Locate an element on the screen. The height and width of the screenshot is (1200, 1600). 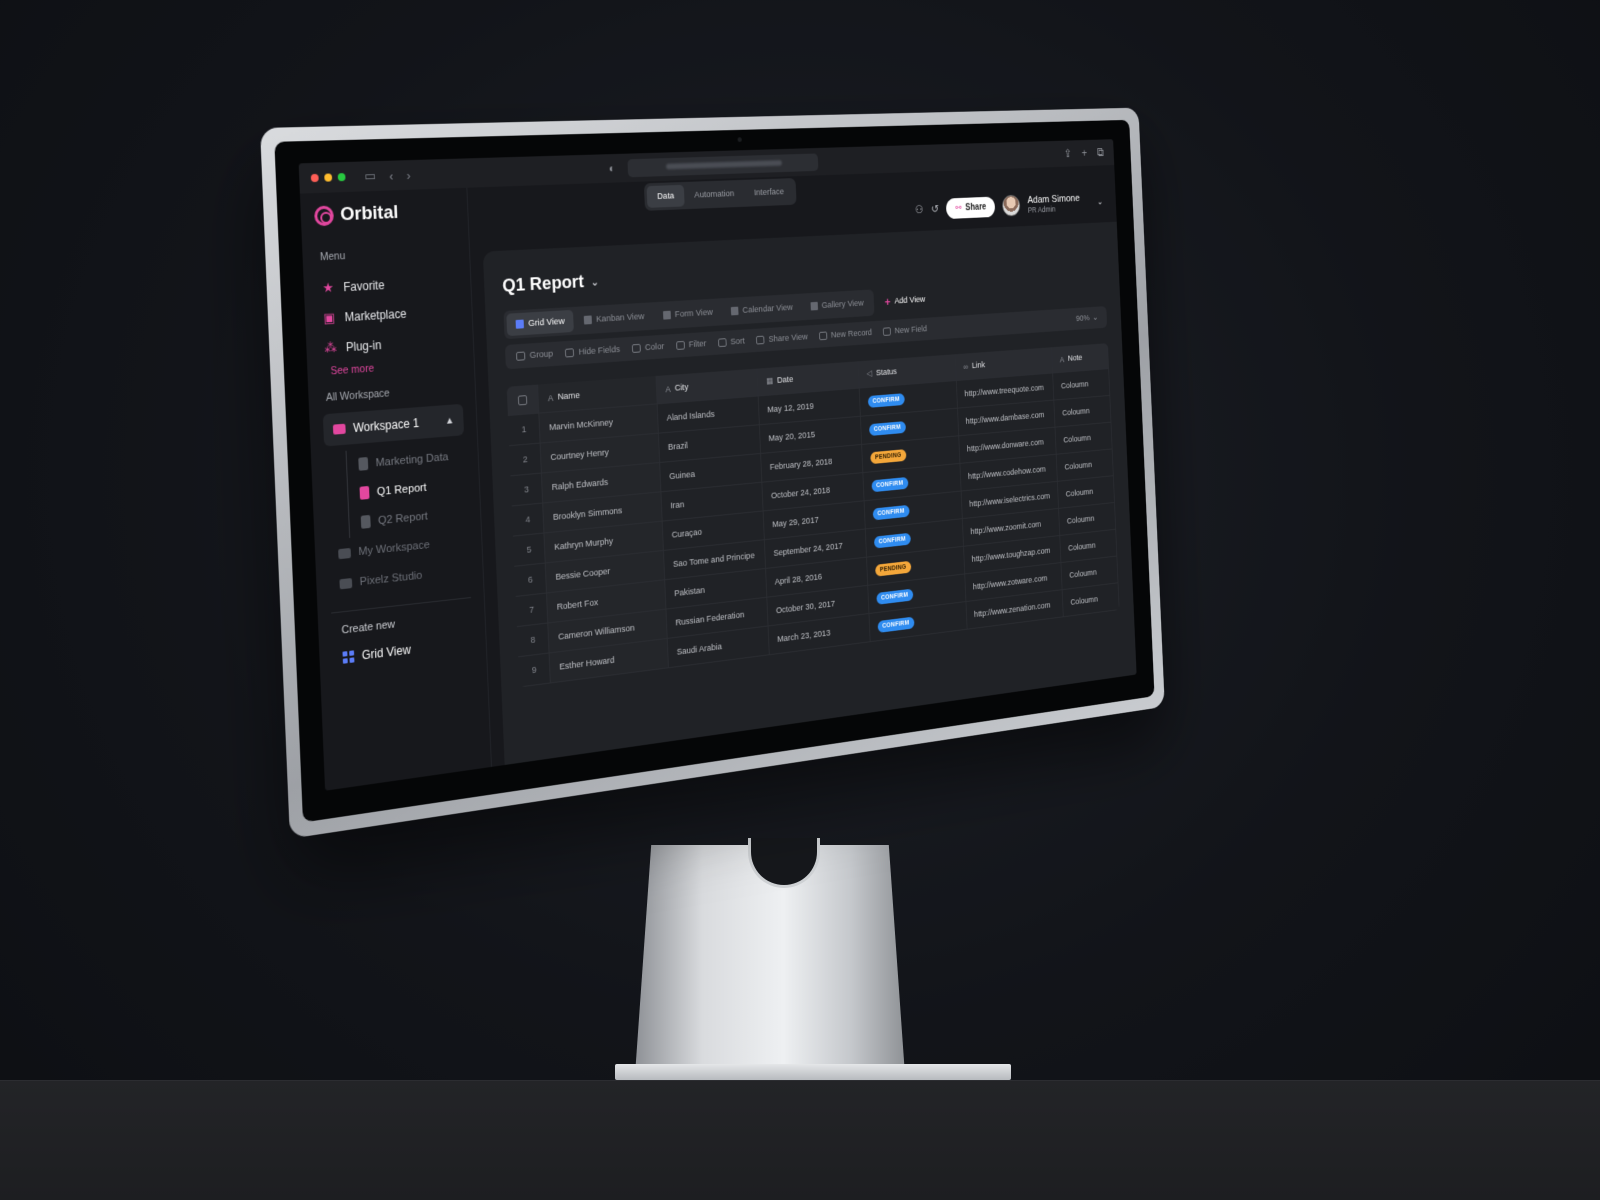
avatar is located at coordinates (1011, 206).